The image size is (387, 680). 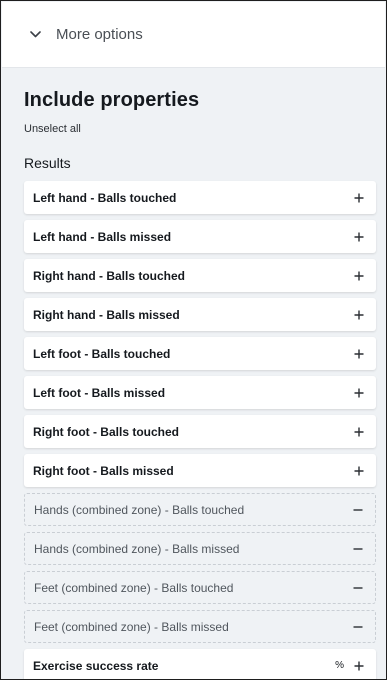 I want to click on property-label: Left foot - Balls missed, so click(x=99, y=392).